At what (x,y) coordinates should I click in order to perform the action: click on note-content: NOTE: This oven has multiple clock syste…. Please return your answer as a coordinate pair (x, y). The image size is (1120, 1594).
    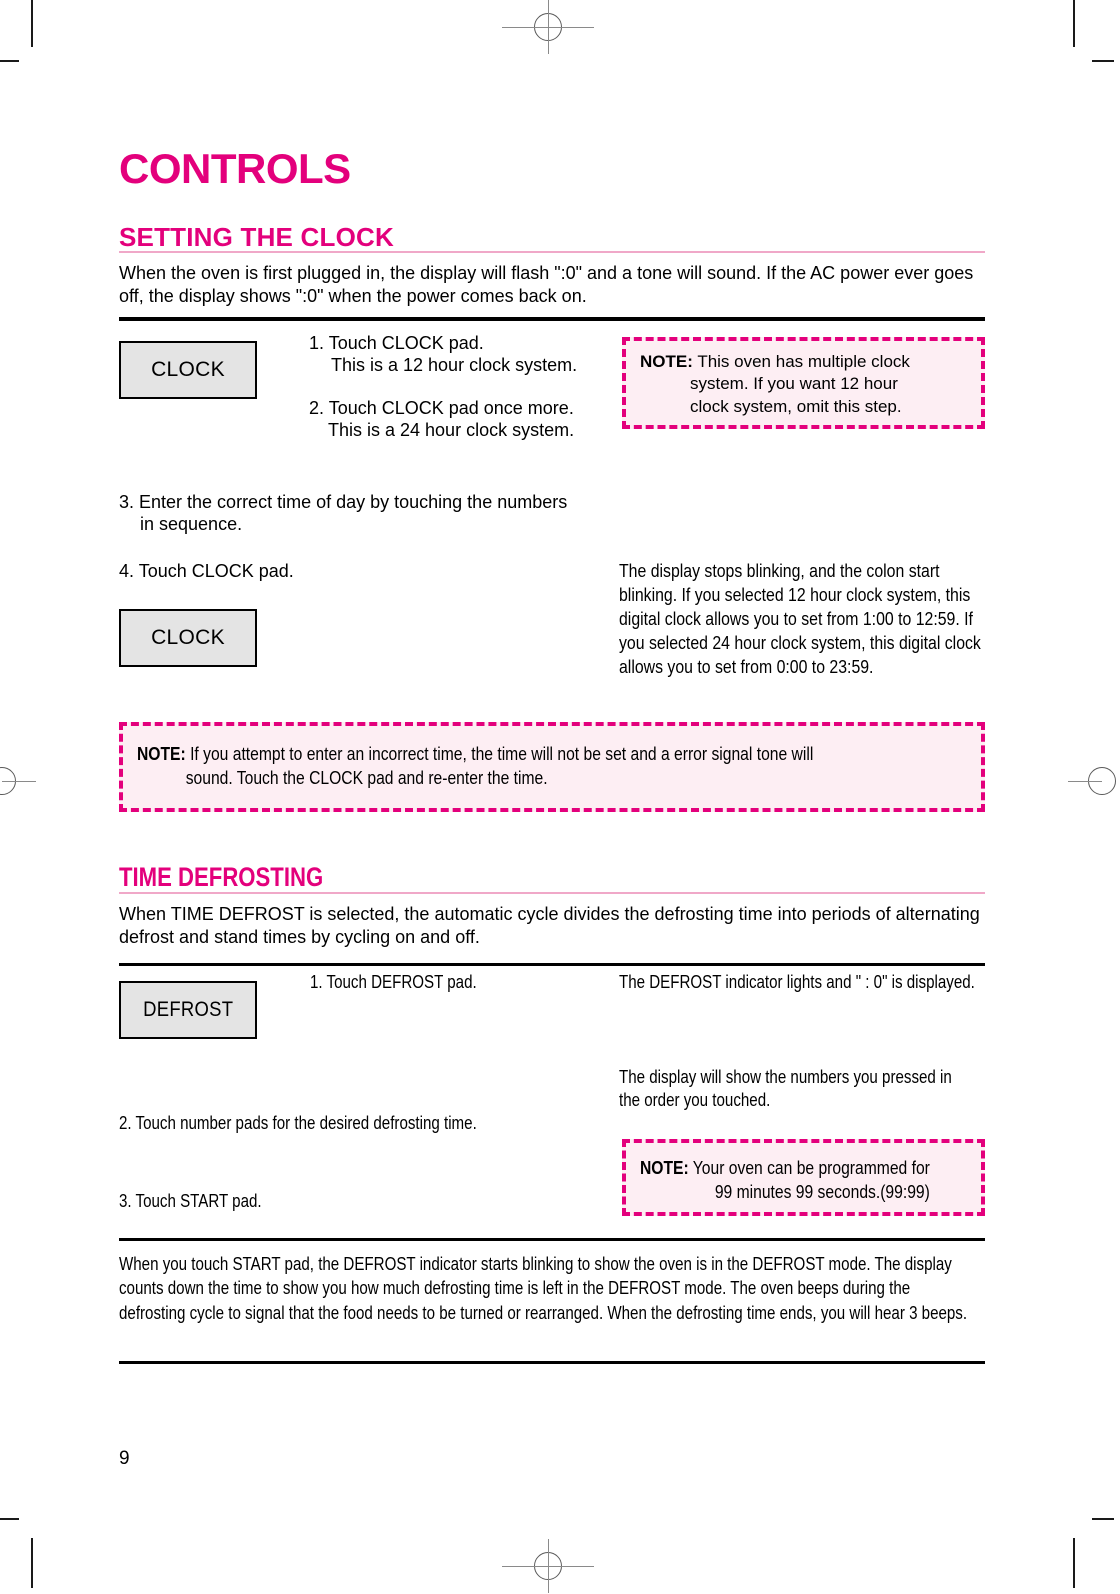
    Looking at the image, I should click on (804, 384).